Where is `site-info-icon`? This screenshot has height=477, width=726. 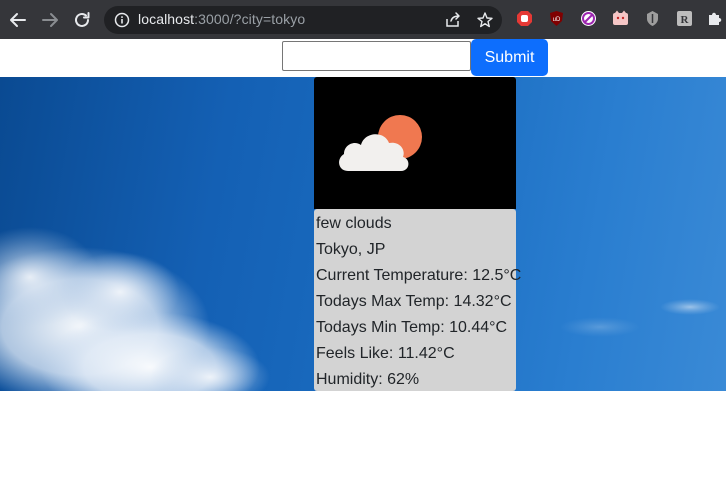 site-info-icon is located at coordinates (122, 20).